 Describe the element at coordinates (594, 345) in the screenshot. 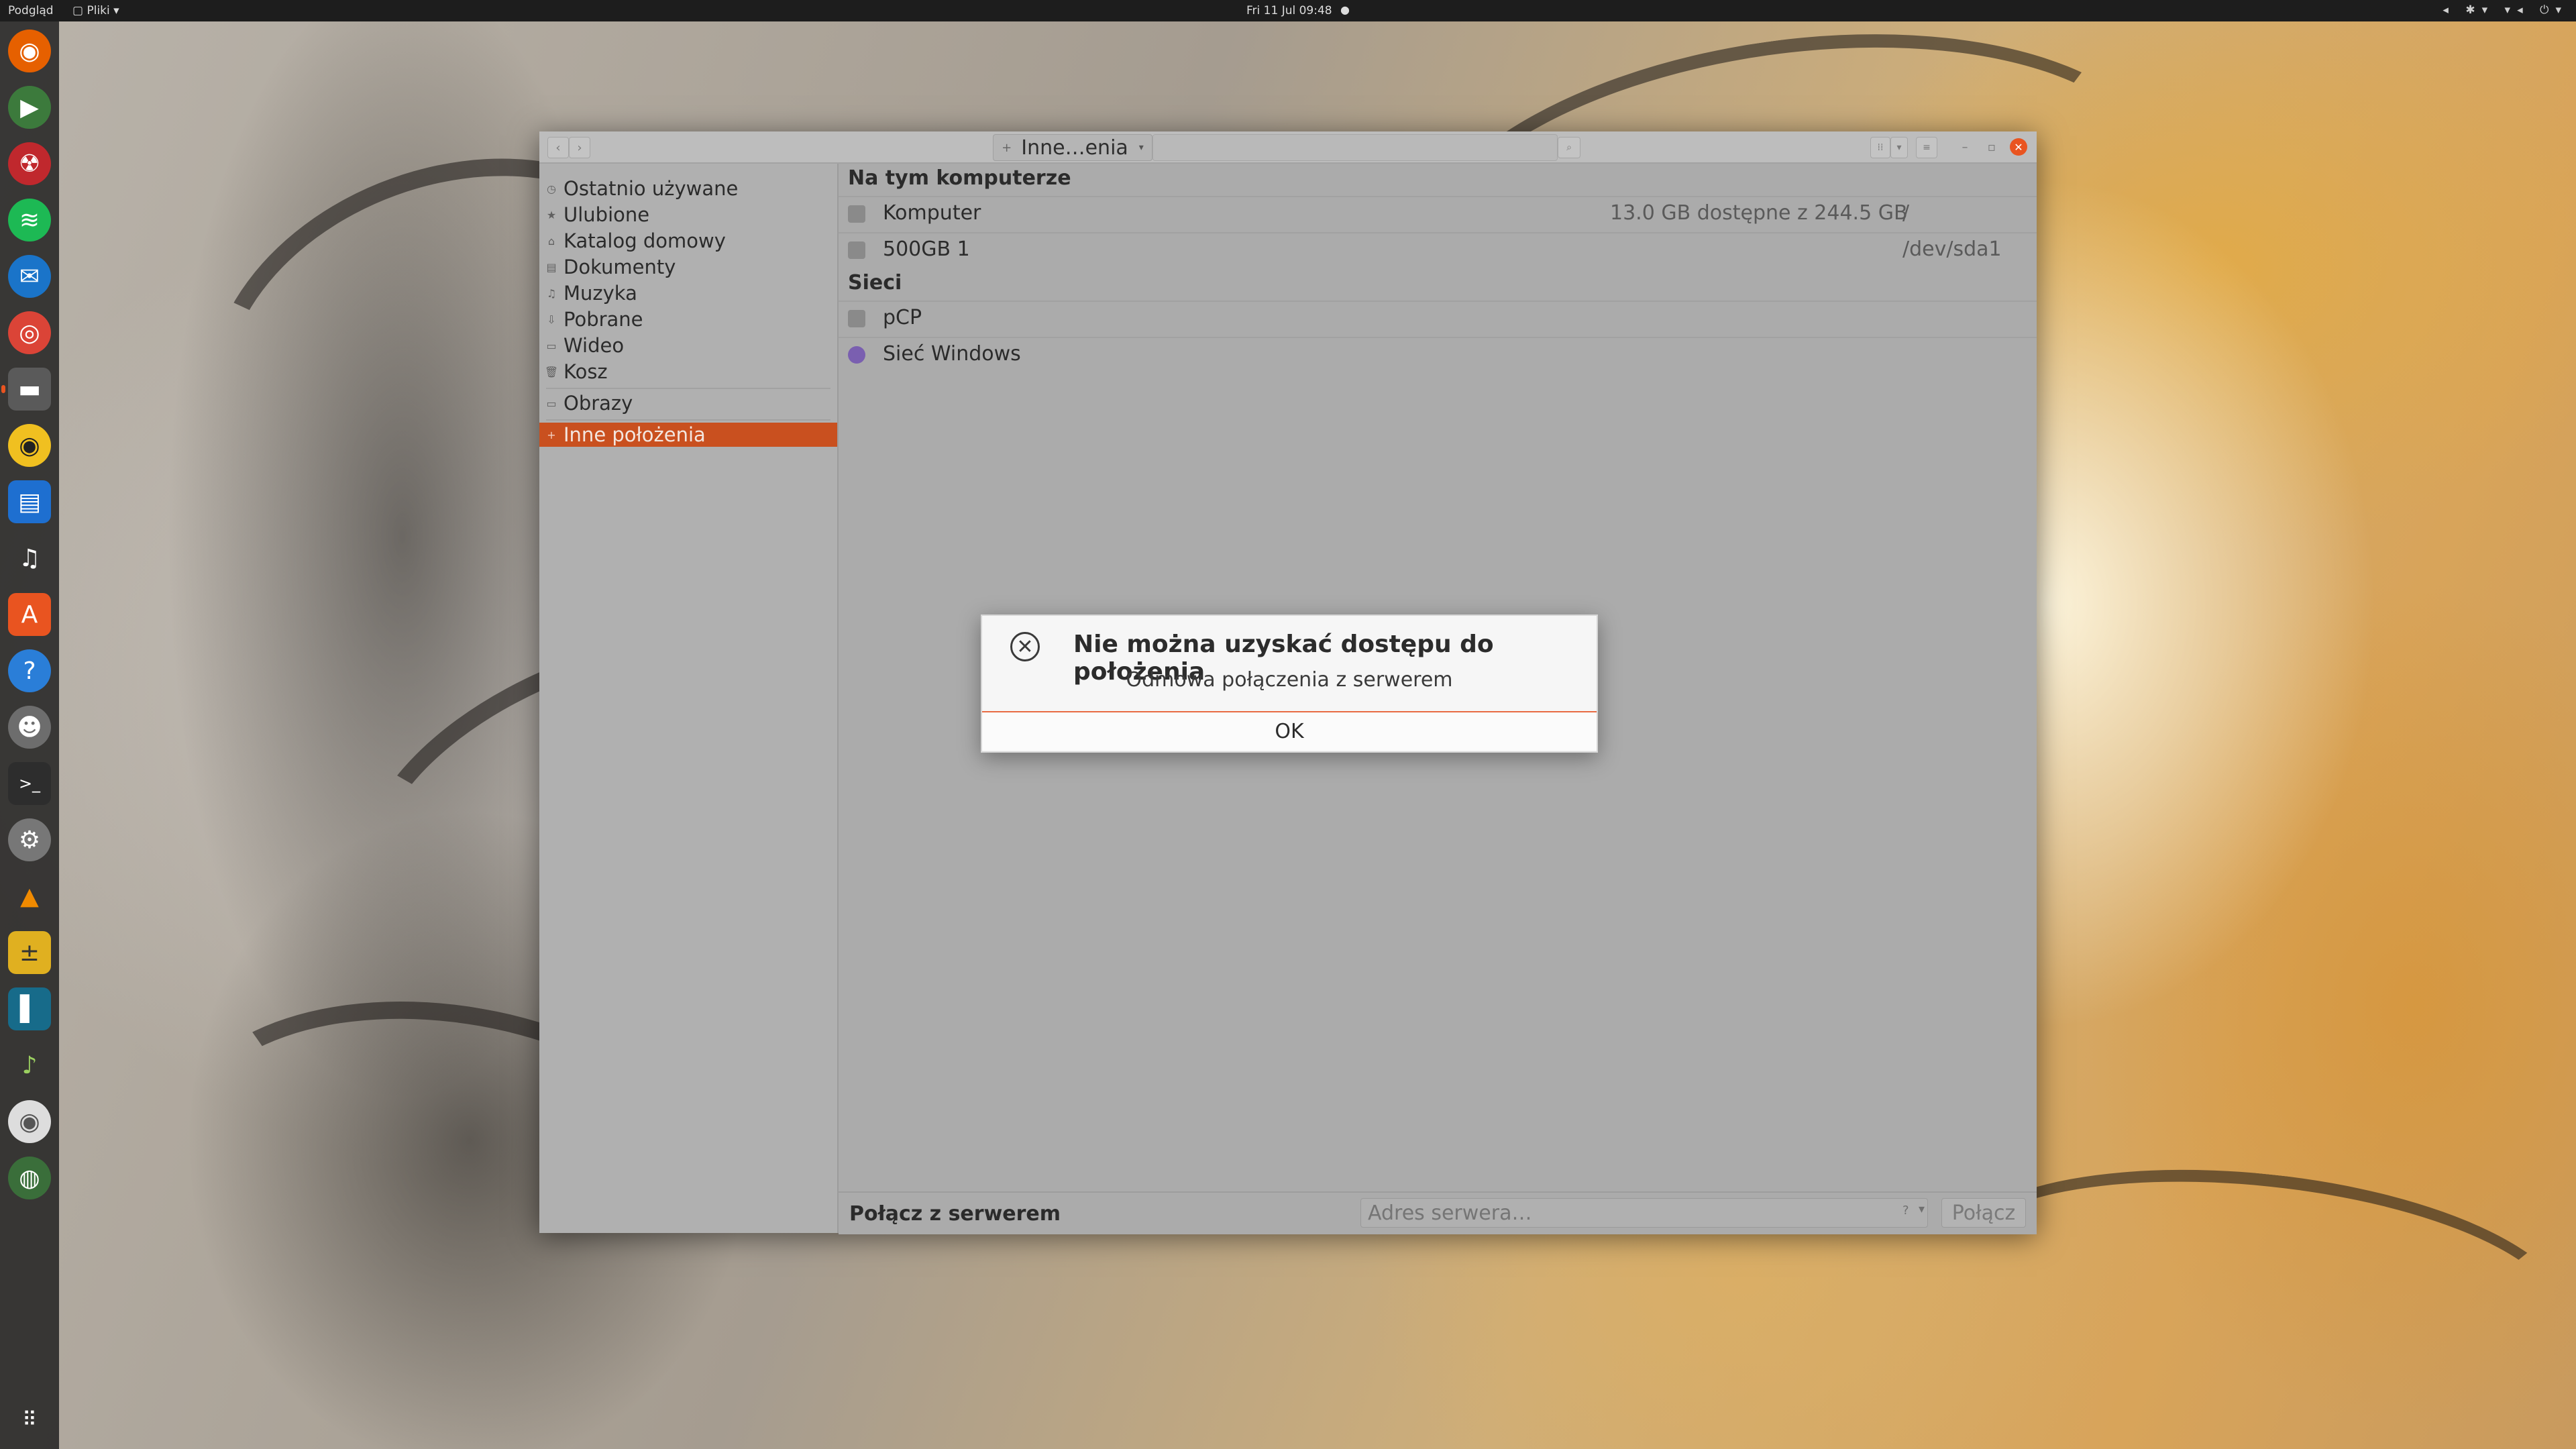

I see `sidebar-item-label: Wideo` at that location.